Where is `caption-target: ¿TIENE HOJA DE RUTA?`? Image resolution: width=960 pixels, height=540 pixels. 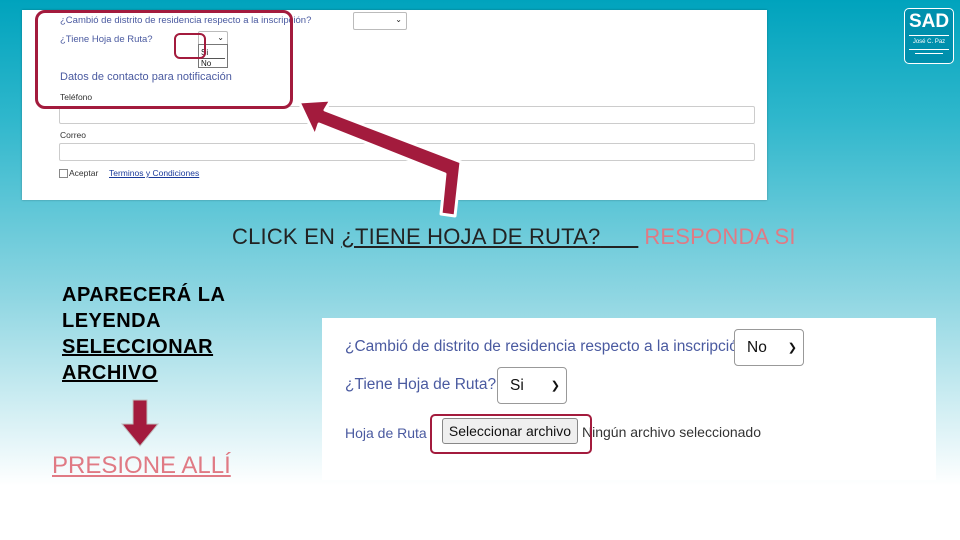 caption-target: ¿TIENE HOJA DE RUTA? is located at coordinates (471, 236).